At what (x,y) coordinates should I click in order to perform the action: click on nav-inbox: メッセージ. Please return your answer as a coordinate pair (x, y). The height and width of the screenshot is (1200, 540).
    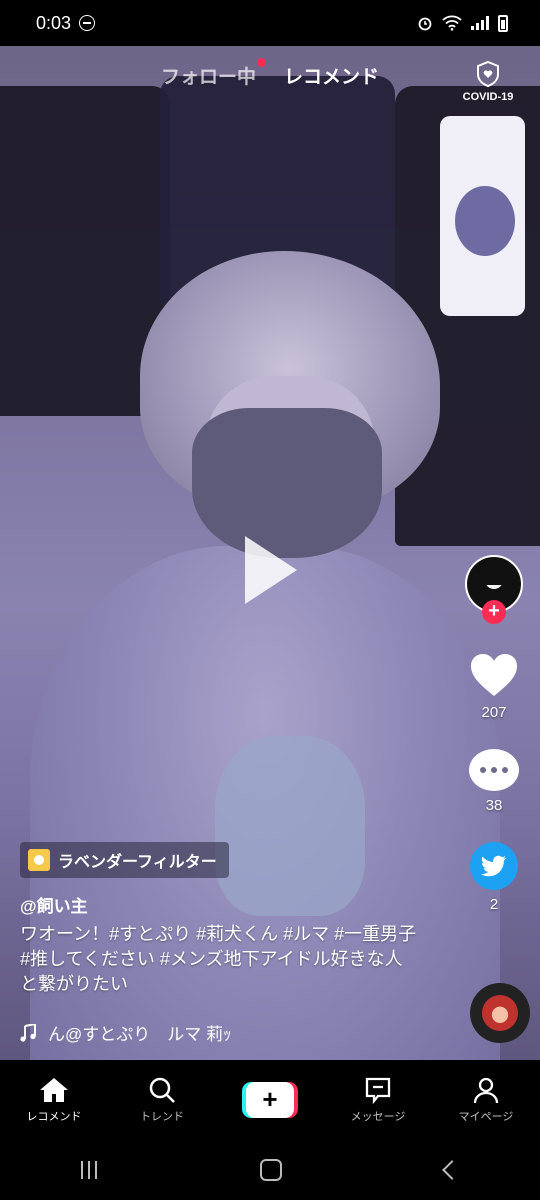
    Looking at the image, I should click on (378, 1100).